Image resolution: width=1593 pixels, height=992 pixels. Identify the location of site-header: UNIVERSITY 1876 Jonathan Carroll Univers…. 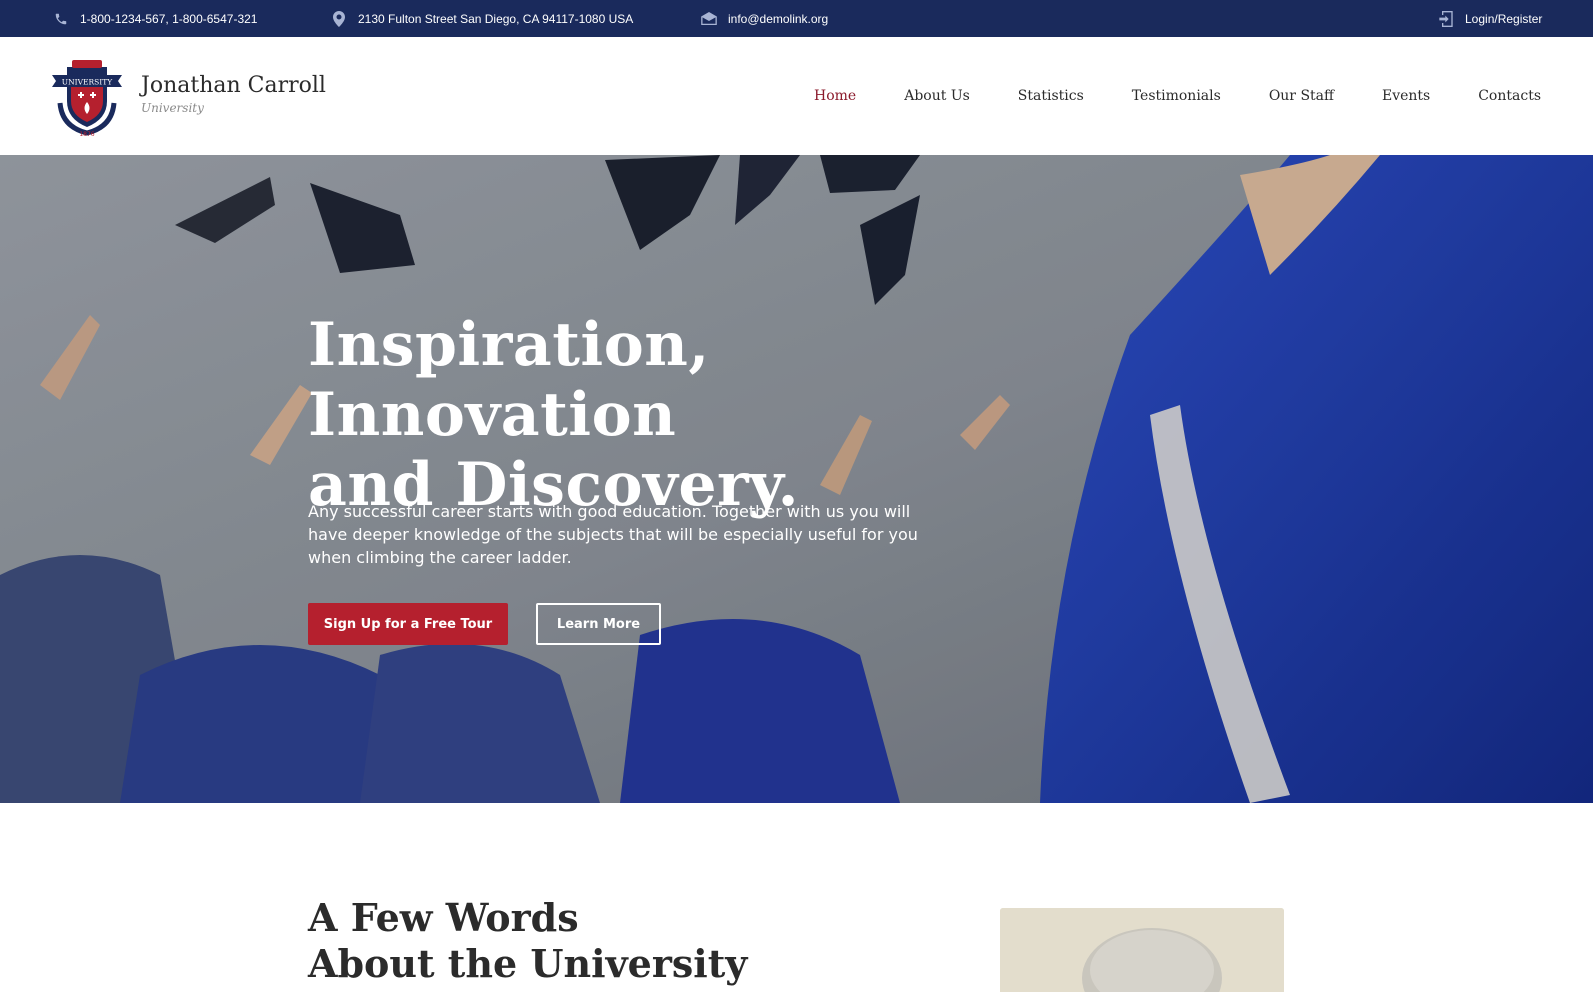
(796, 96).